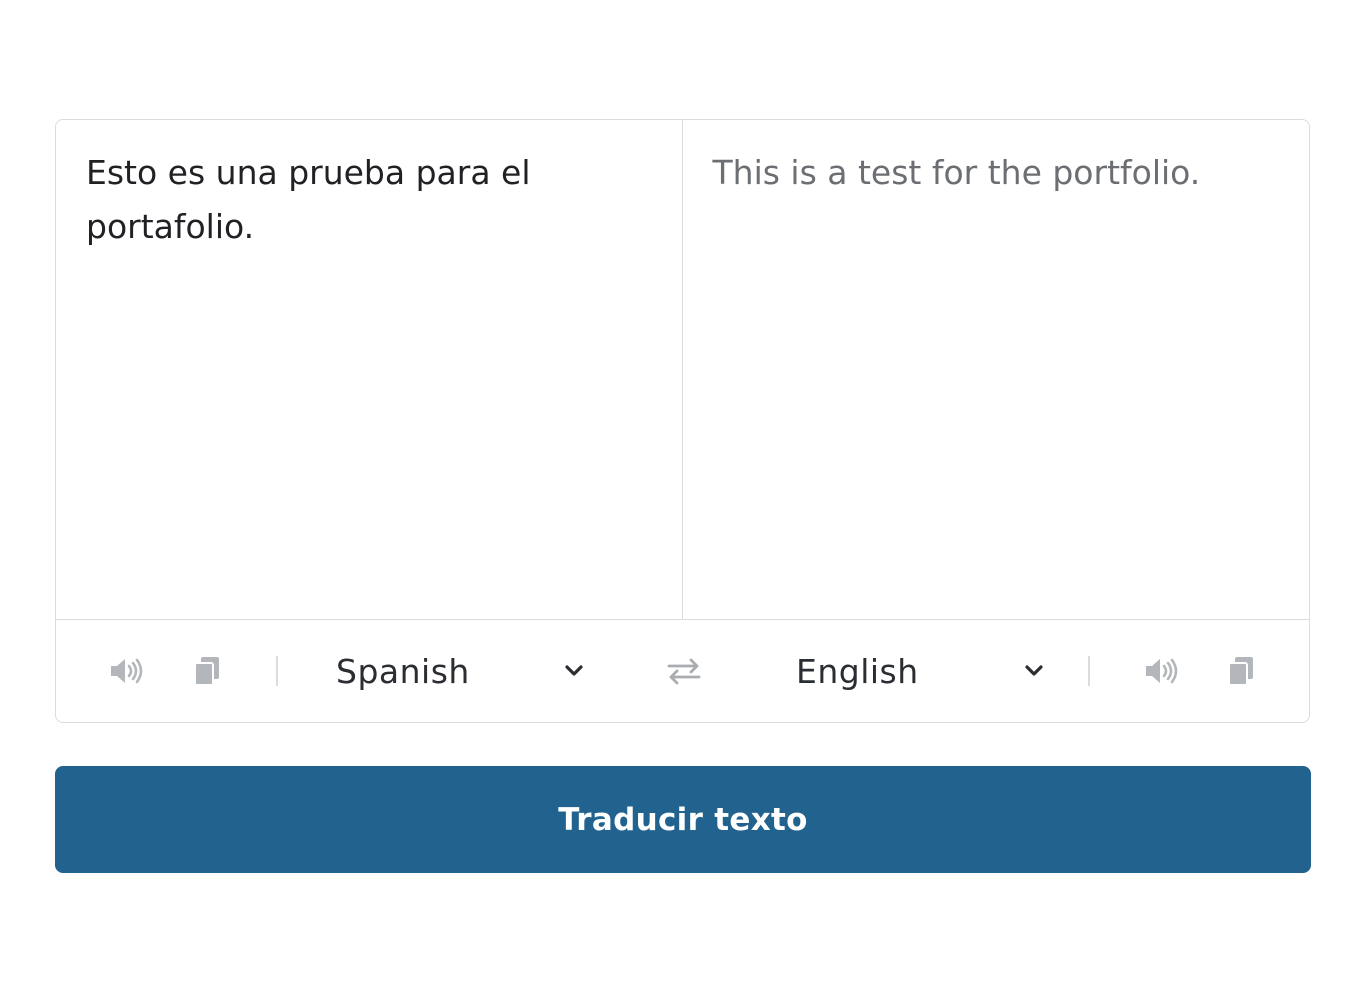 The image size is (1365, 991). What do you see at coordinates (277, 671) in the screenshot?
I see `source-divider` at bounding box center [277, 671].